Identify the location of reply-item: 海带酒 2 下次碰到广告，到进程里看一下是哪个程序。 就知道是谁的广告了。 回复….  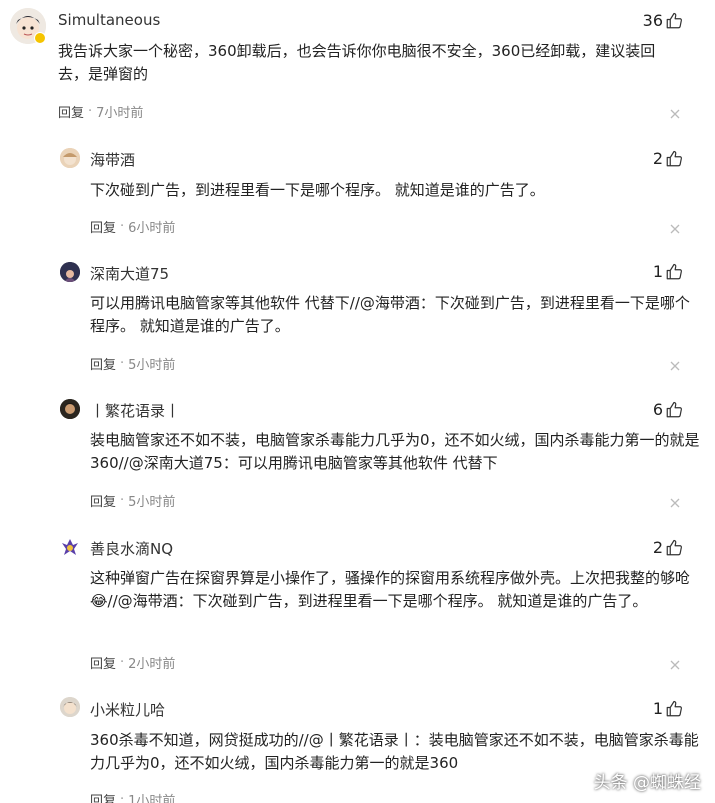
(357, 200).